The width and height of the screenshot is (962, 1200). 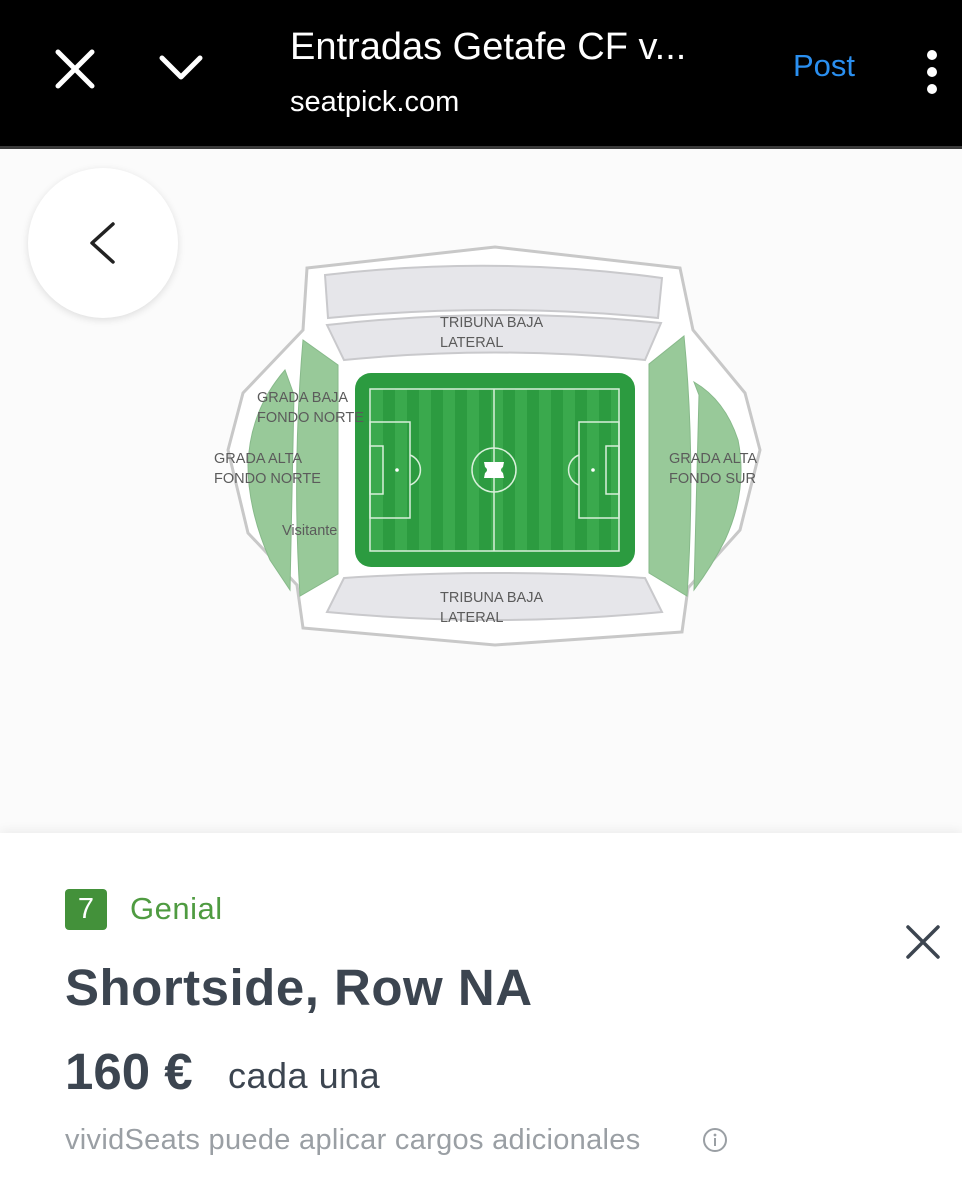 What do you see at coordinates (304, 1075) in the screenshot?
I see `price-unit: cada una` at bounding box center [304, 1075].